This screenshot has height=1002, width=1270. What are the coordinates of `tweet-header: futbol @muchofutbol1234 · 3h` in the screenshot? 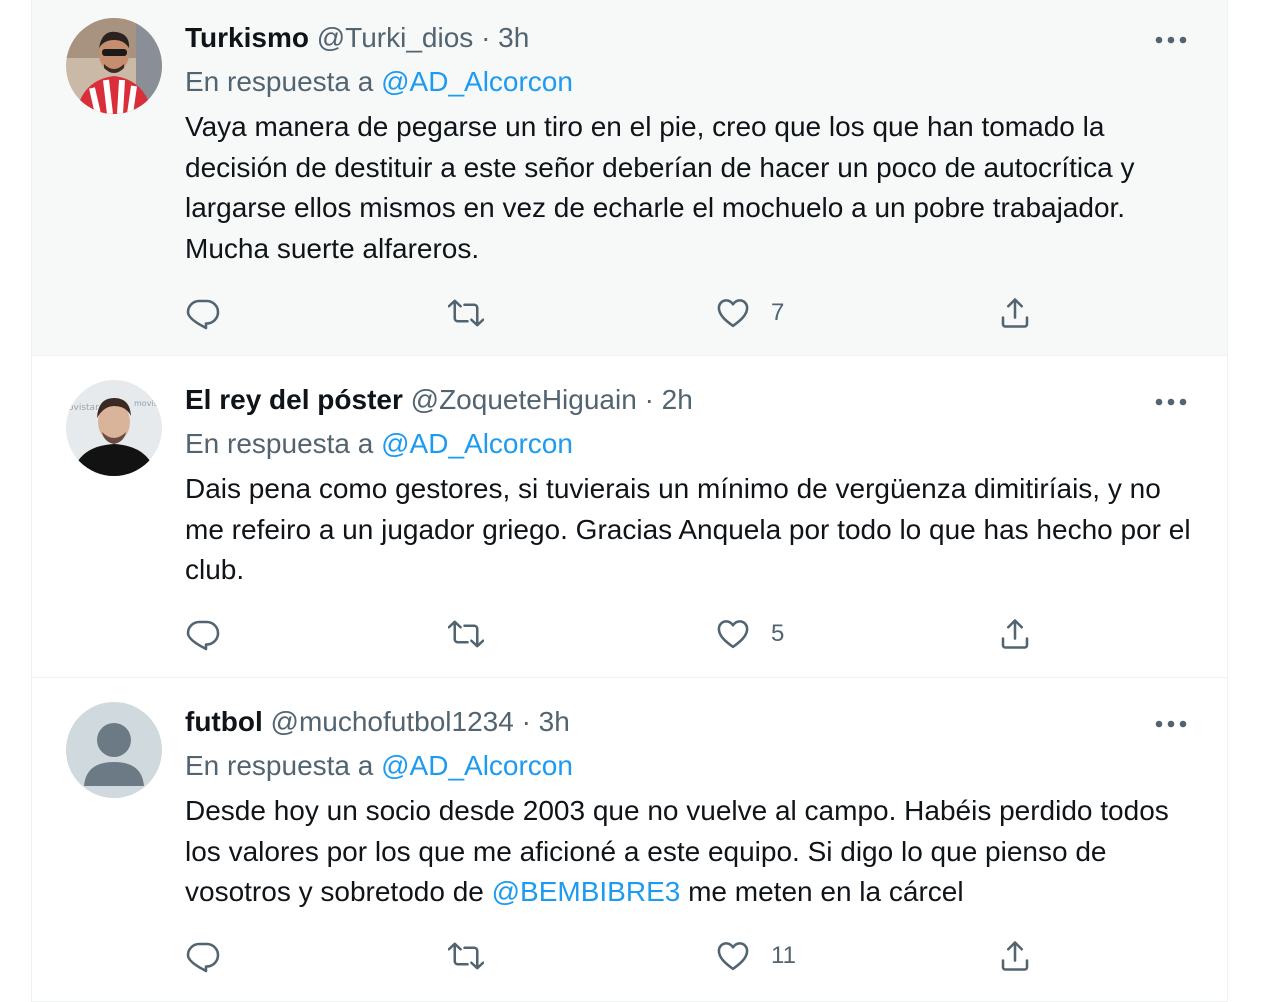 It's located at (377, 722).